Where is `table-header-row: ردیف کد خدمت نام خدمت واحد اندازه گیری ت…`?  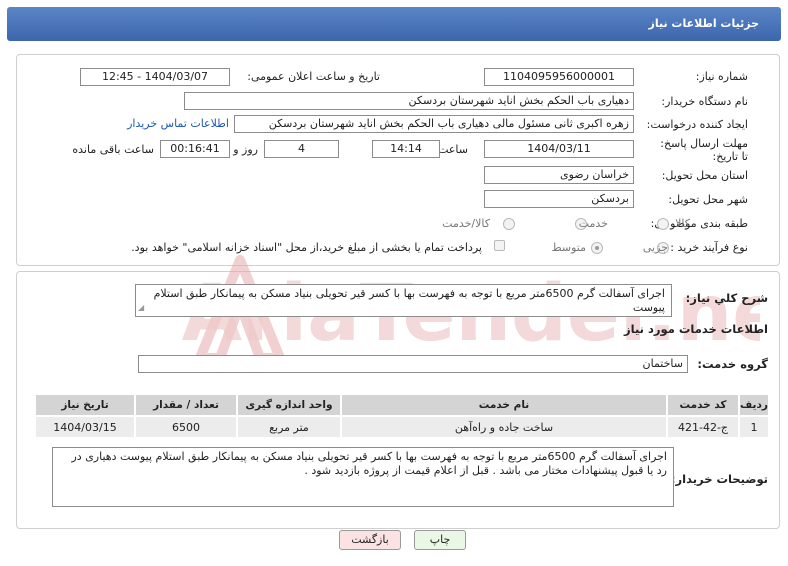
table-header-row: ردیف کد خدمت نام خدمت واحد اندازه گیری ت… is located at coordinates (402, 405).